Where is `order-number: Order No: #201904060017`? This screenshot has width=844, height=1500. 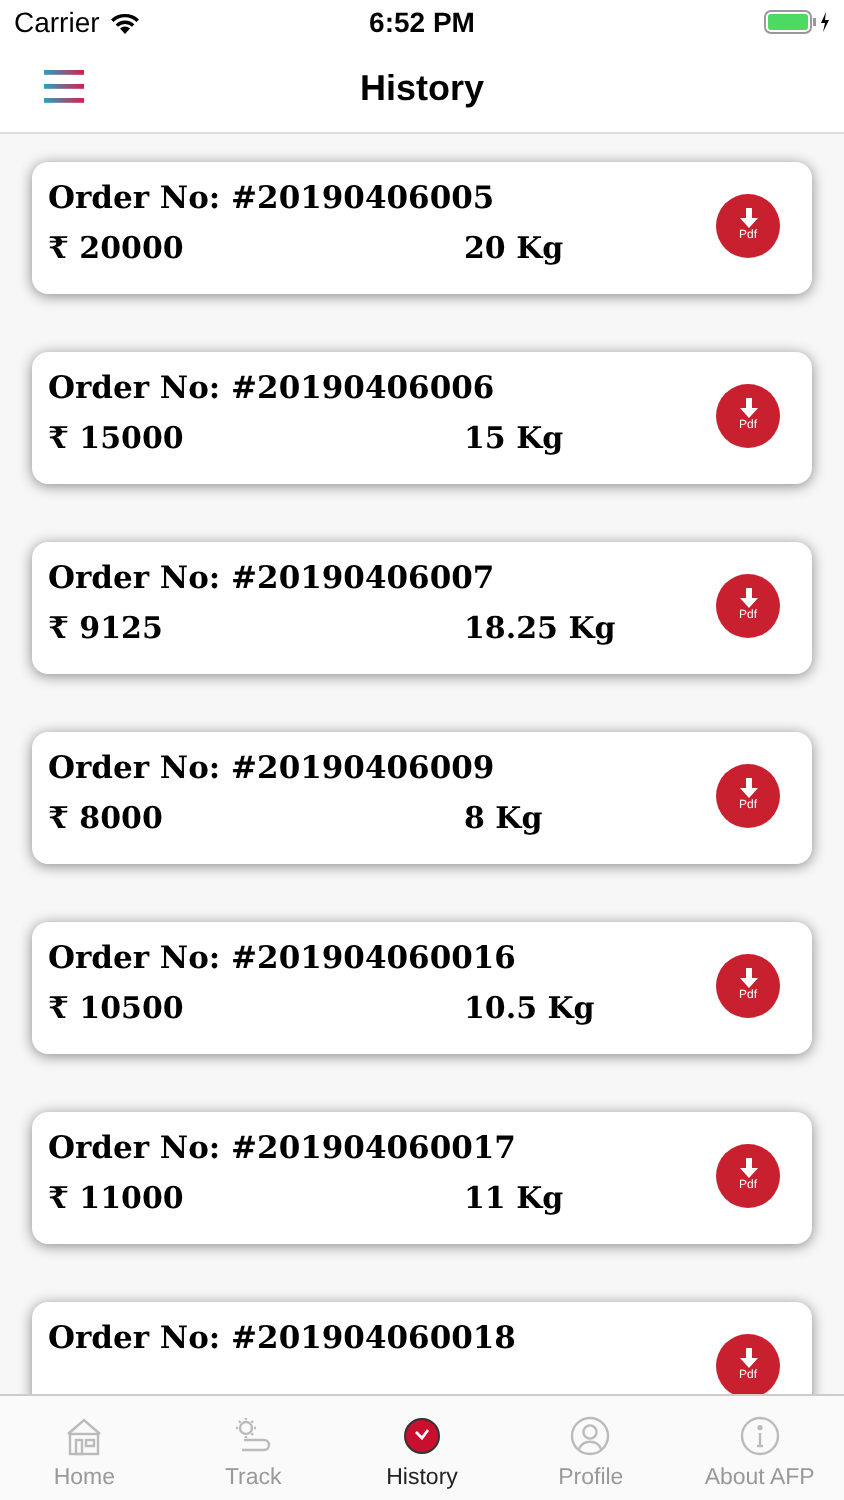
order-number: Order No: #201904060017 is located at coordinates (283, 1147).